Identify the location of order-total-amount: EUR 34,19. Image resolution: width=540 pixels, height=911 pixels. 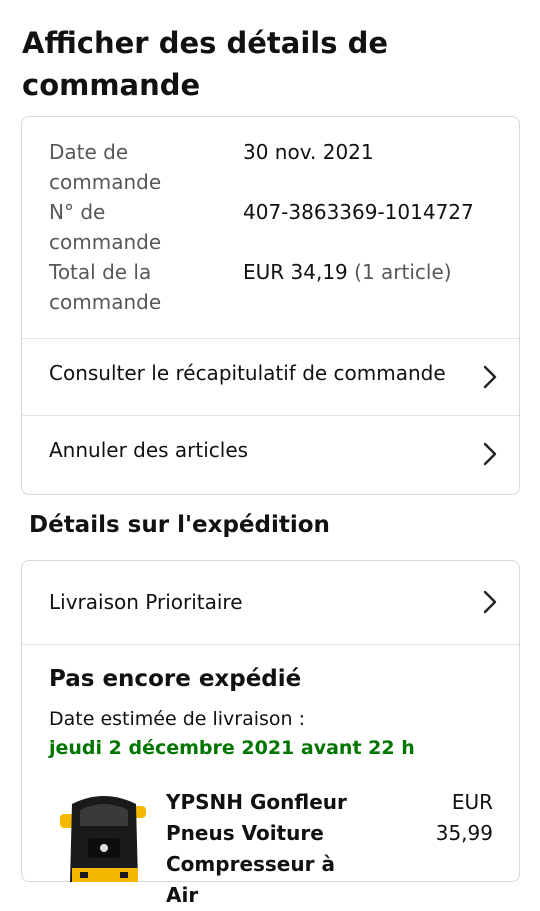
(295, 272).